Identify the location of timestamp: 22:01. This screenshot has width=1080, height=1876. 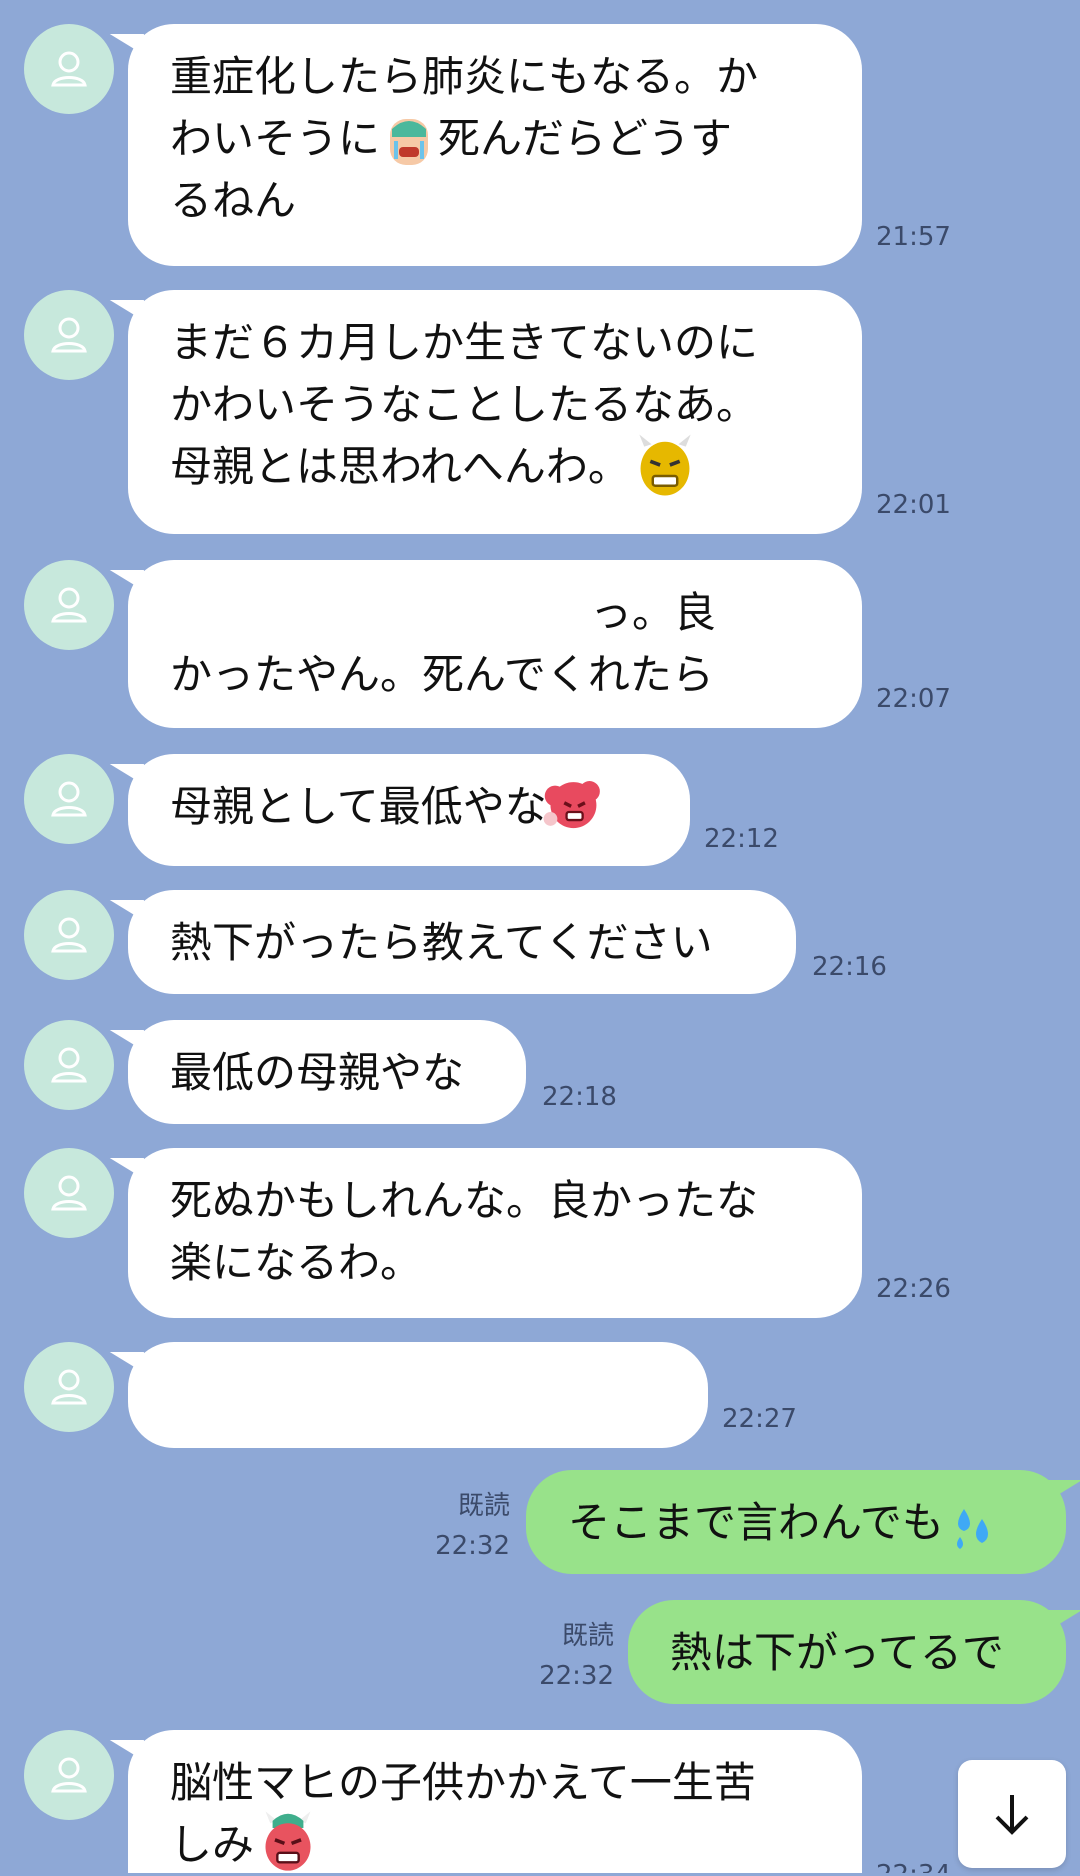
(913, 505).